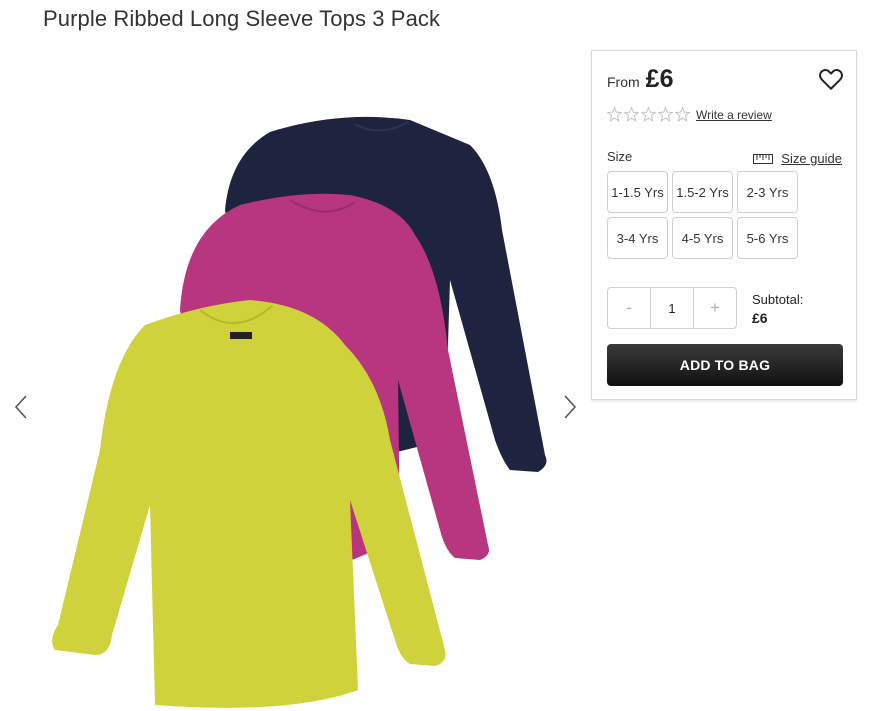 Image resolution: width=887 pixels, height=711 pixels. I want to click on size-option-4-5-yrs: 4-5 Yrs, so click(702, 238).